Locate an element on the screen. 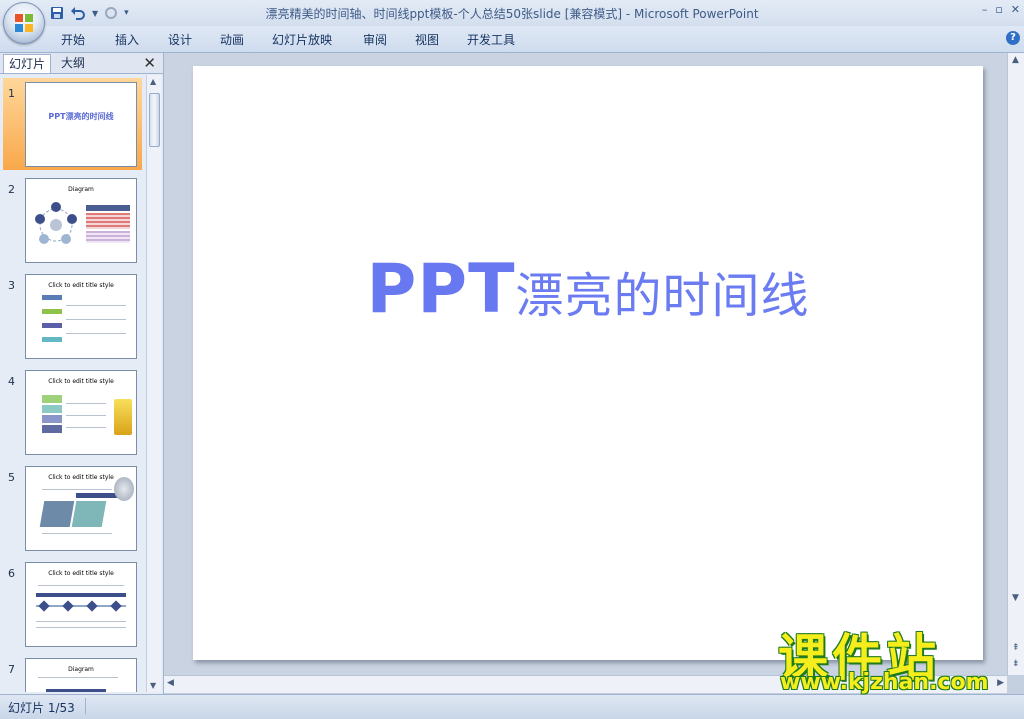 The image size is (1024, 719). restore-icon: ▫ is located at coordinates (998, 9).